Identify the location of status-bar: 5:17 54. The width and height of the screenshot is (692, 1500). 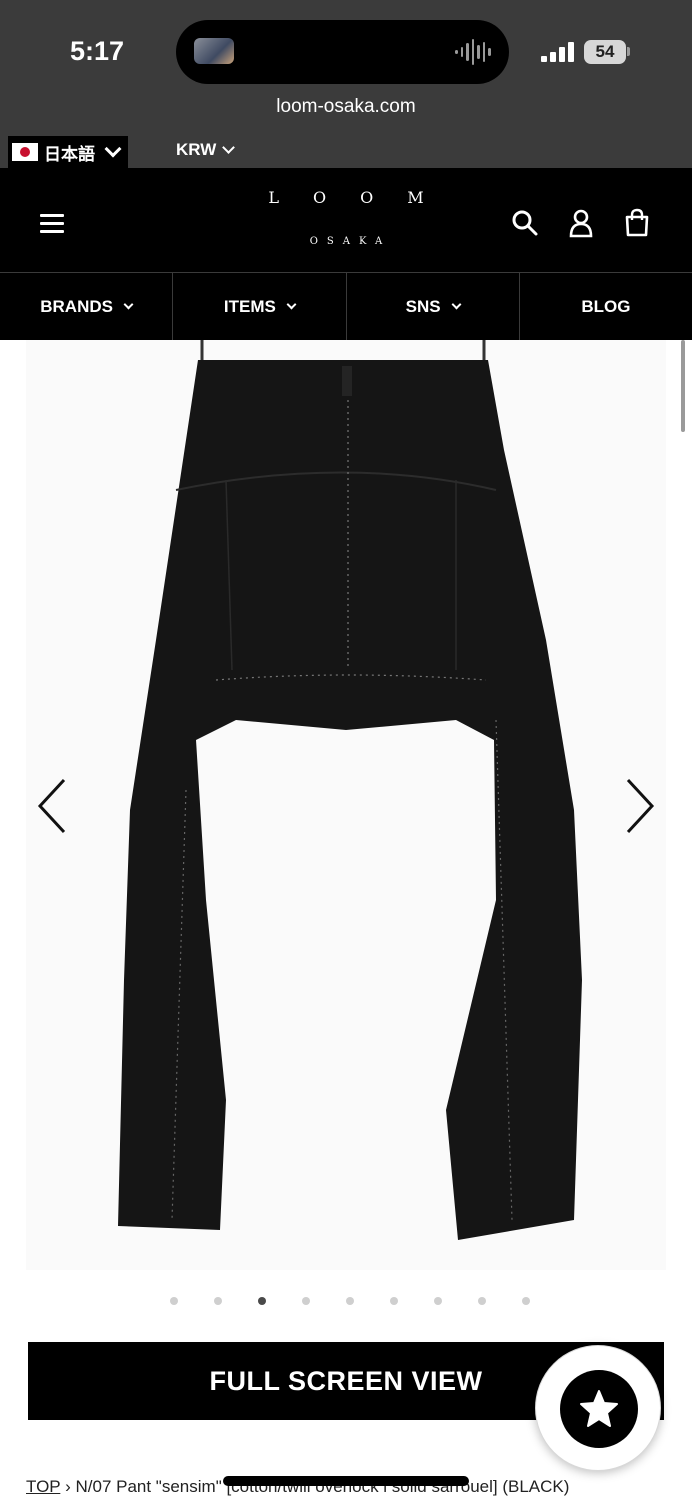
(346, 45).